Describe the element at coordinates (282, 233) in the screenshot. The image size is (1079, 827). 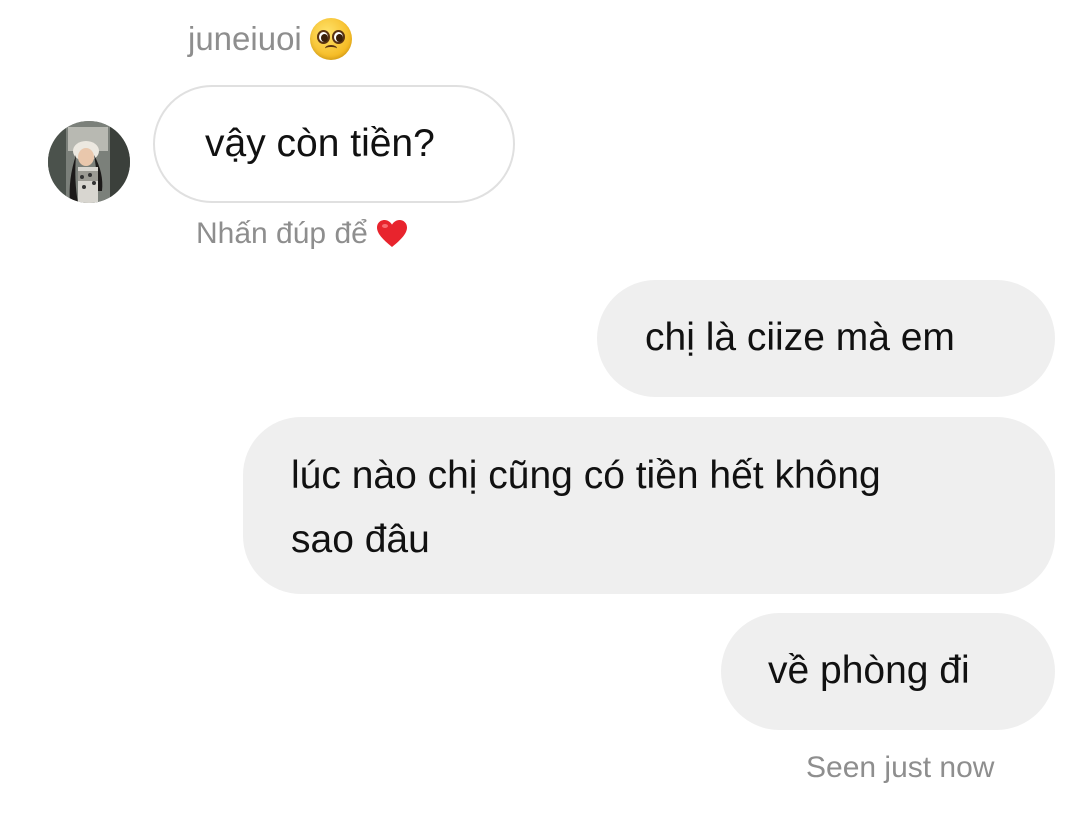
I see `reaction-hint-label: Nhấn đúp để` at that location.